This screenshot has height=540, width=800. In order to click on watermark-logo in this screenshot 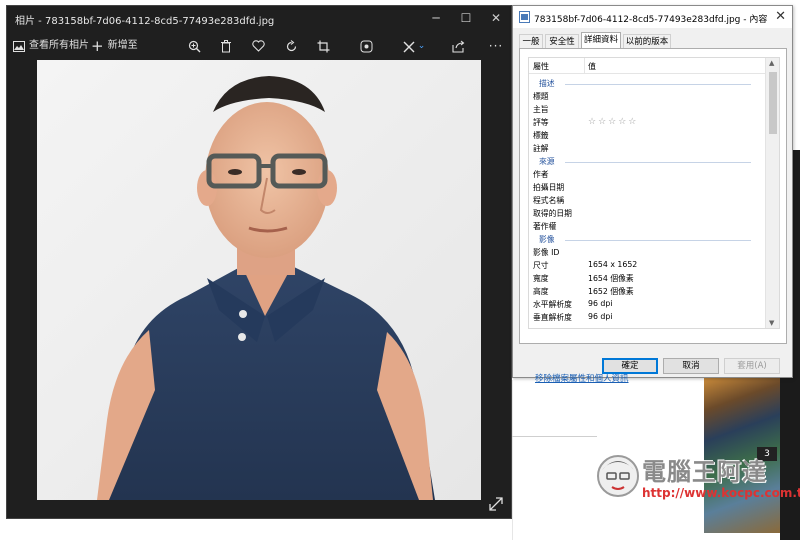, I will do `click(618, 476)`.